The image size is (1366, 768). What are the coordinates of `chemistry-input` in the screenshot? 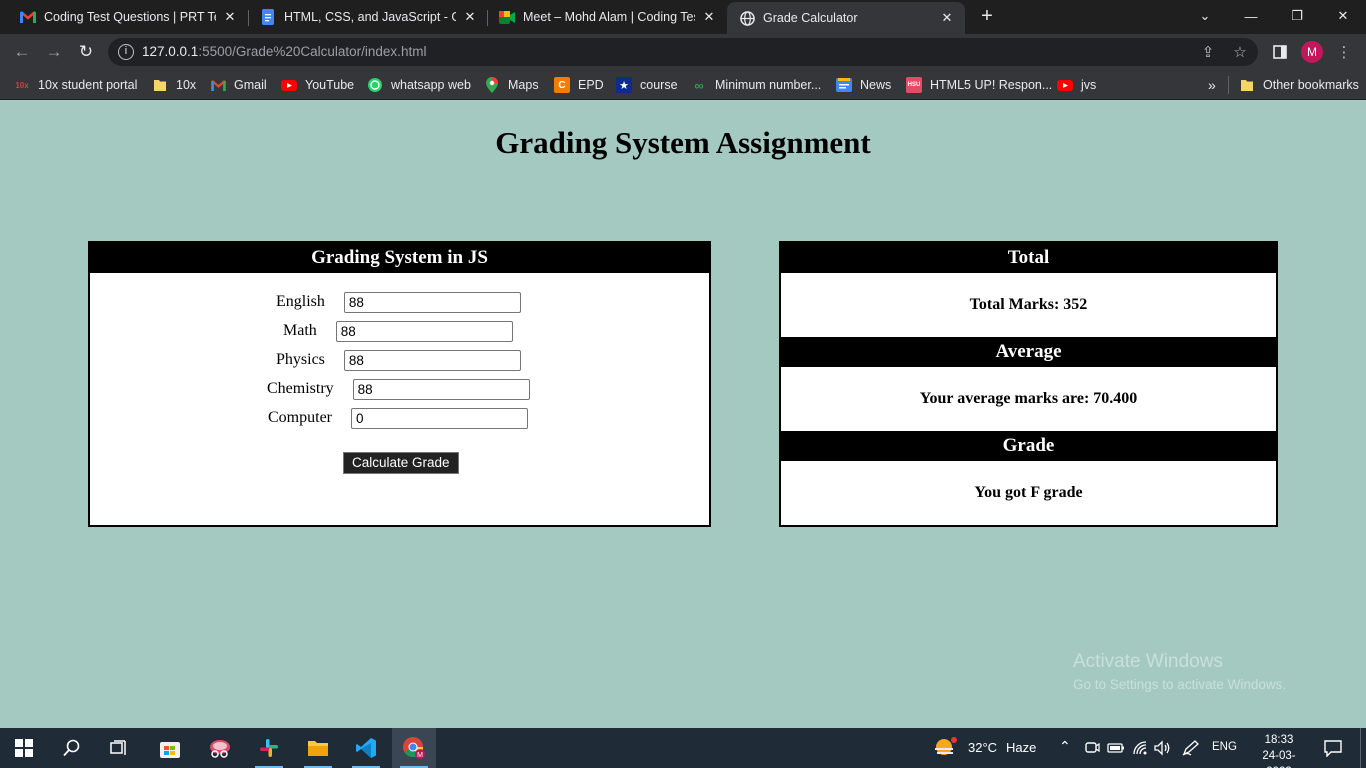 It's located at (441, 389).